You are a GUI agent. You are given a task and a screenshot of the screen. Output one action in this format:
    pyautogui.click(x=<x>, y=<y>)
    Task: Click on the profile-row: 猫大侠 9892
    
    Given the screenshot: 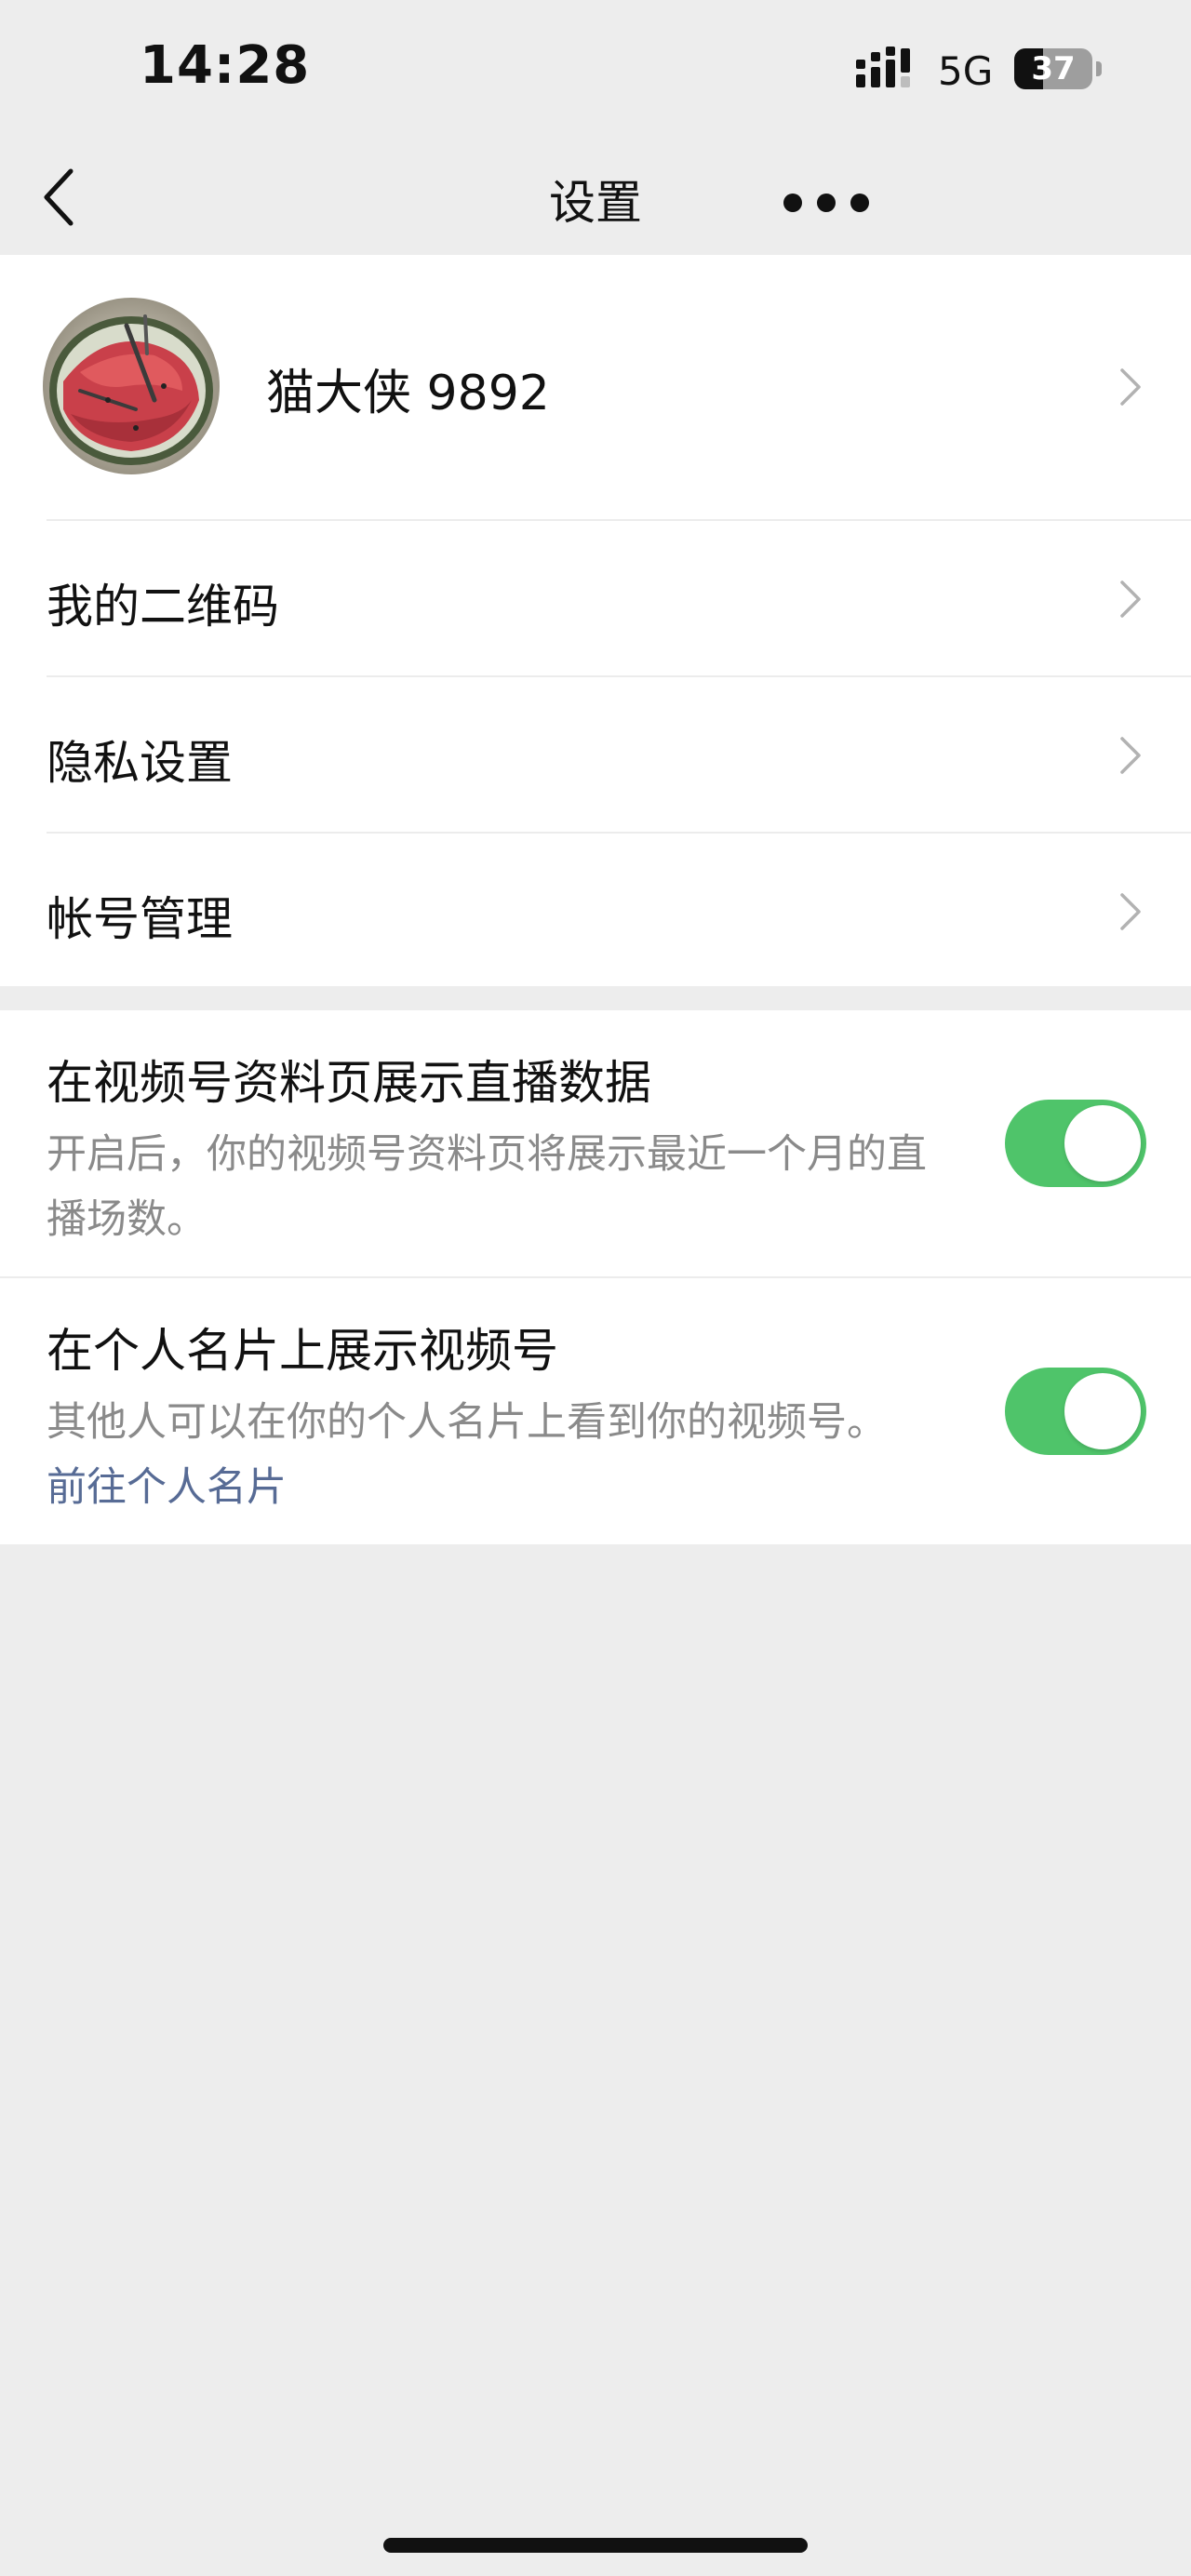 What is the action you would take?
    pyautogui.click(x=595, y=387)
    